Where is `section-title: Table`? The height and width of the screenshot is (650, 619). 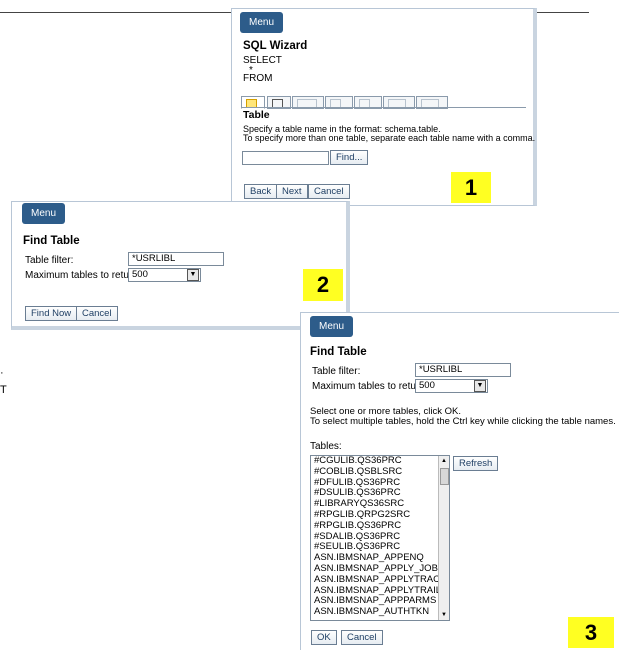
section-title: Table is located at coordinates (256, 115).